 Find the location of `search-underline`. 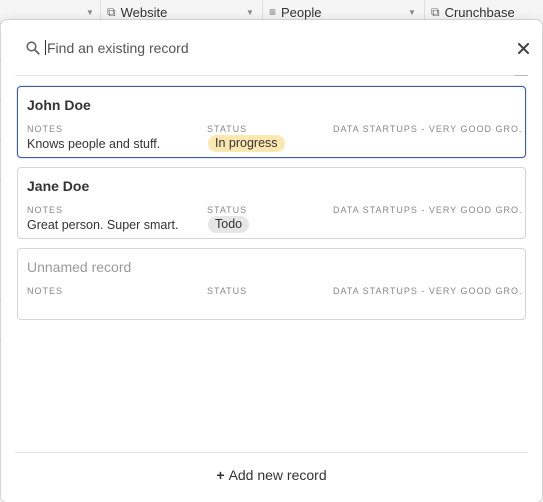

search-underline is located at coordinates (521, 75).